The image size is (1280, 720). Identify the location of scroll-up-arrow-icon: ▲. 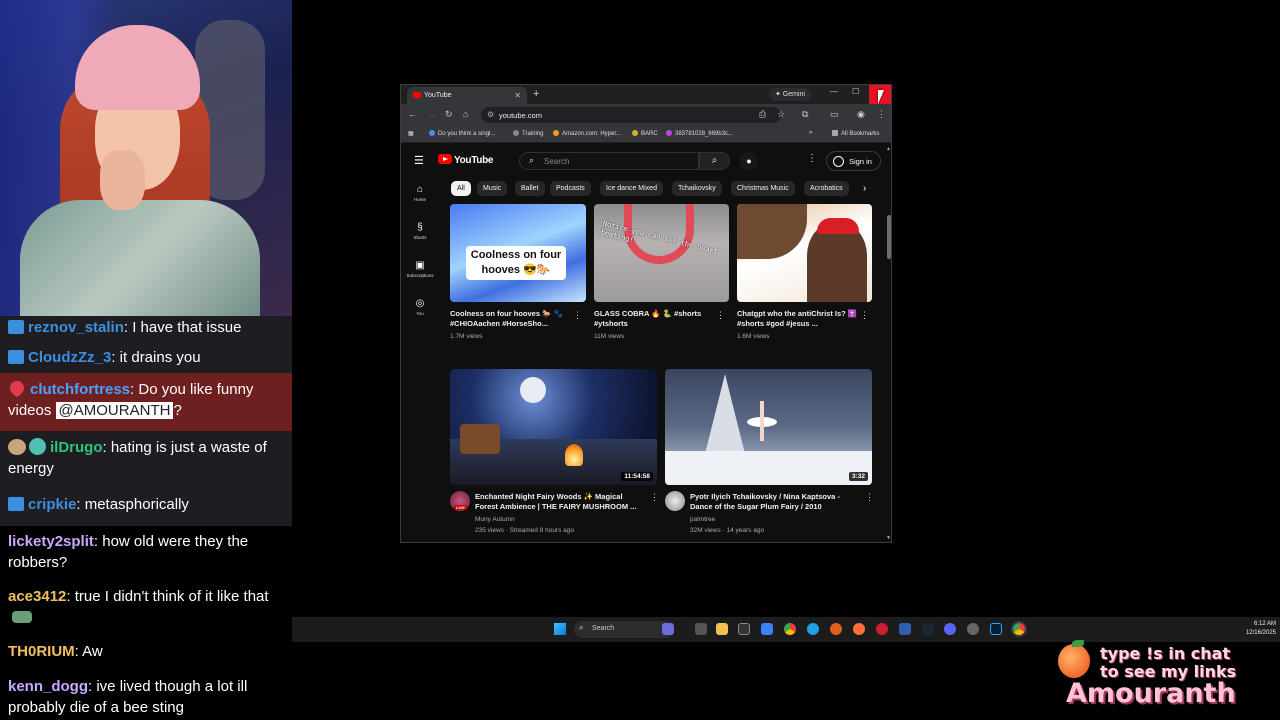
(888, 149).